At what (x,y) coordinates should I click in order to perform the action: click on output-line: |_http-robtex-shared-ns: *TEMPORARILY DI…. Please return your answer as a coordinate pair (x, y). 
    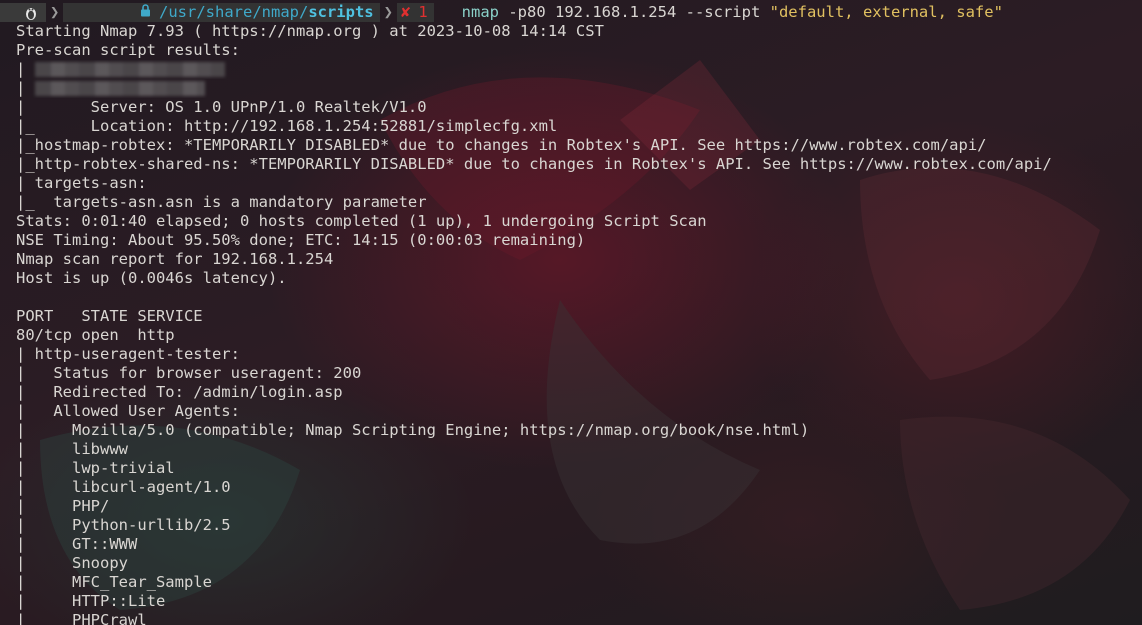
    Looking at the image, I should click on (534, 164).